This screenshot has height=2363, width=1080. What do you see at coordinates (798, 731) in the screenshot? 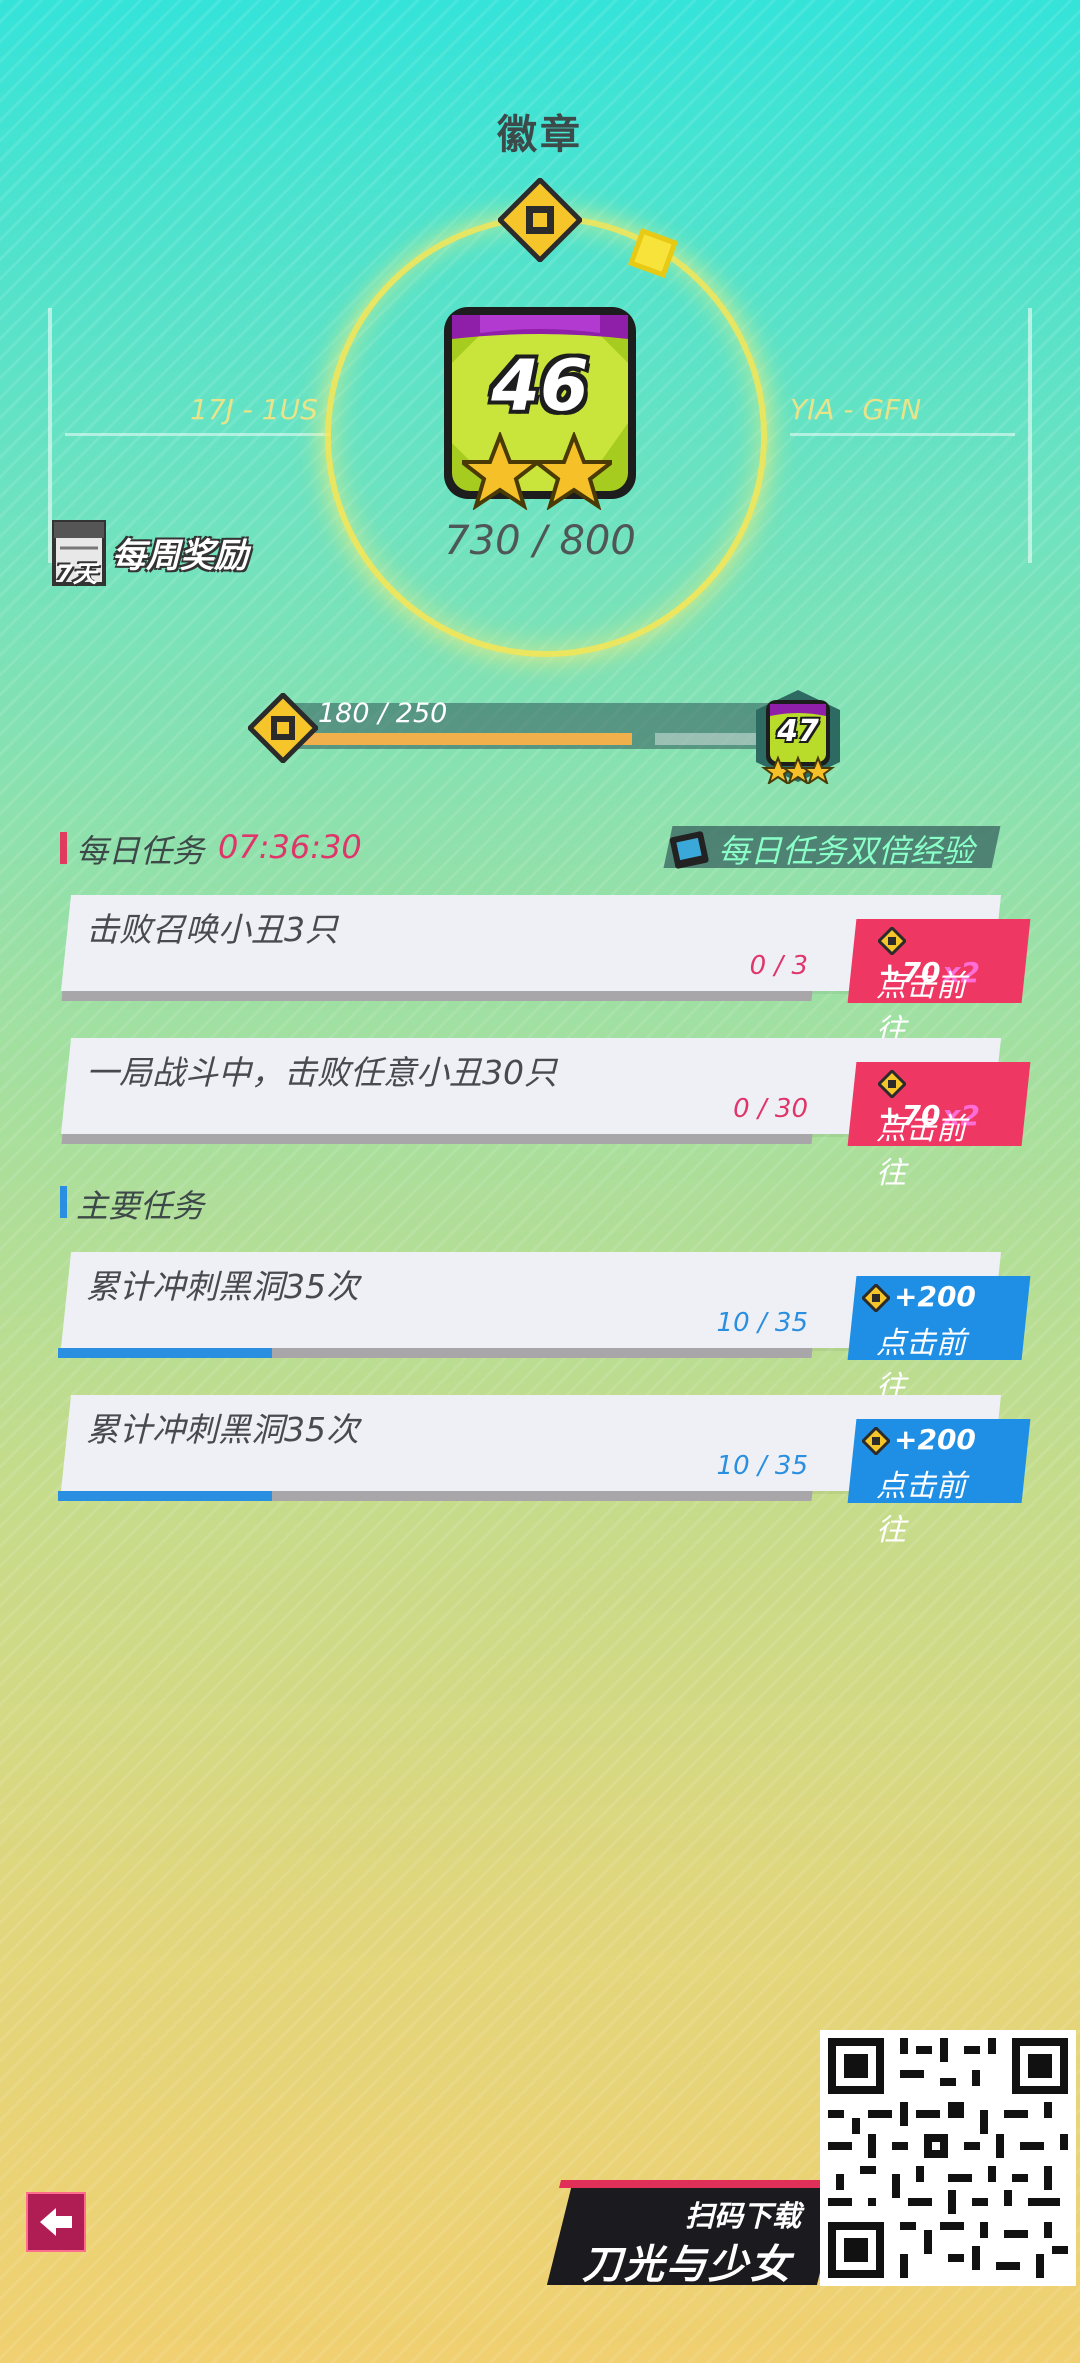
I see `next-level-number: 47` at bounding box center [798, 731].